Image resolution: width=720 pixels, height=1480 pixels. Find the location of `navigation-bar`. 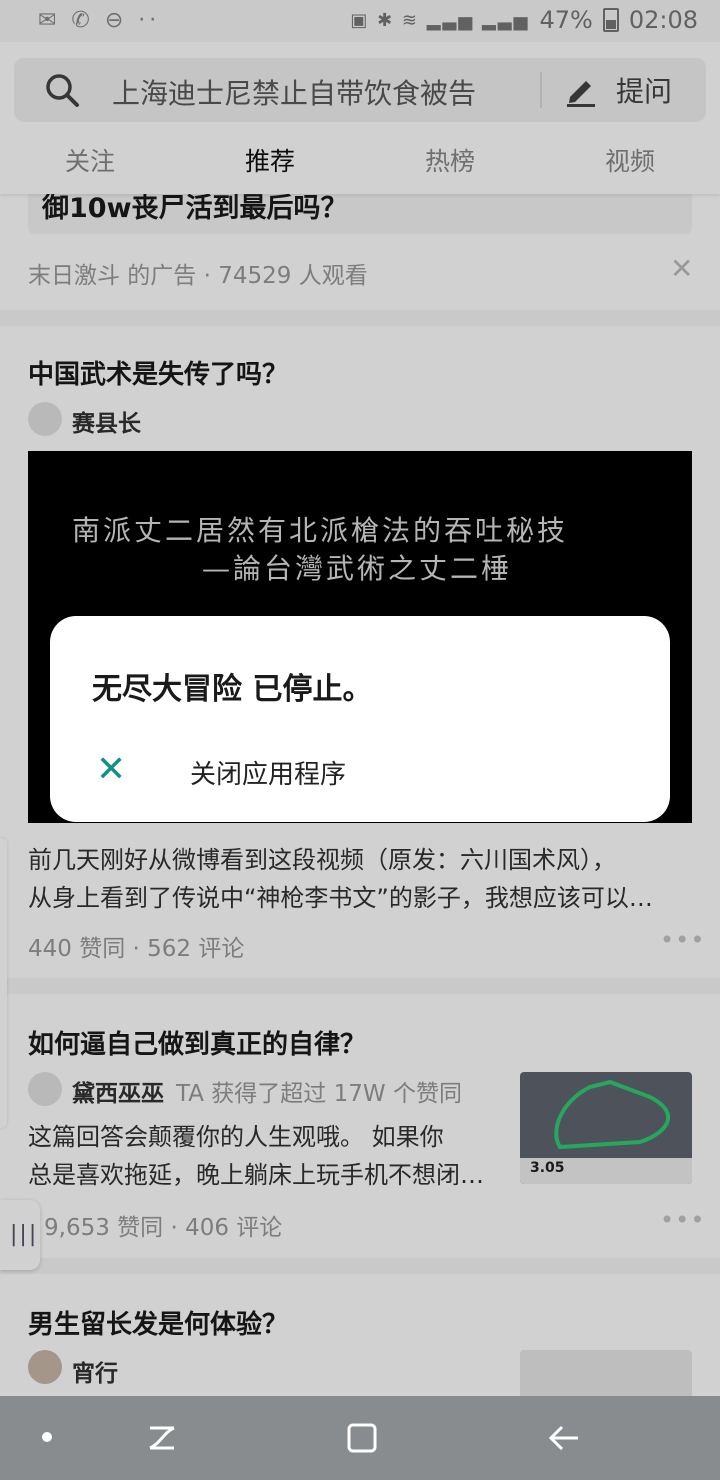

navigation-bar is located at coordinates (360, 1438).